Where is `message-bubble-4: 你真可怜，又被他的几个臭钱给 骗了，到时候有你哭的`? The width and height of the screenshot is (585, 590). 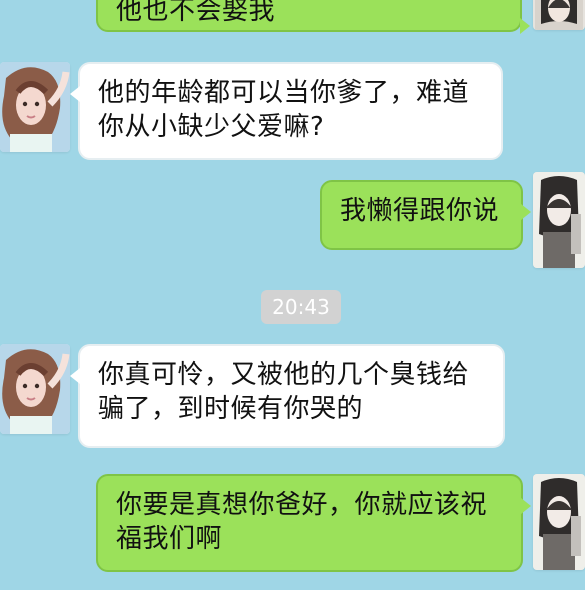 message-bubble-4: 你真可怜，又被他的几个臭钱给 骗了，到时候有你哭的 is located at coordinates (287, 396).